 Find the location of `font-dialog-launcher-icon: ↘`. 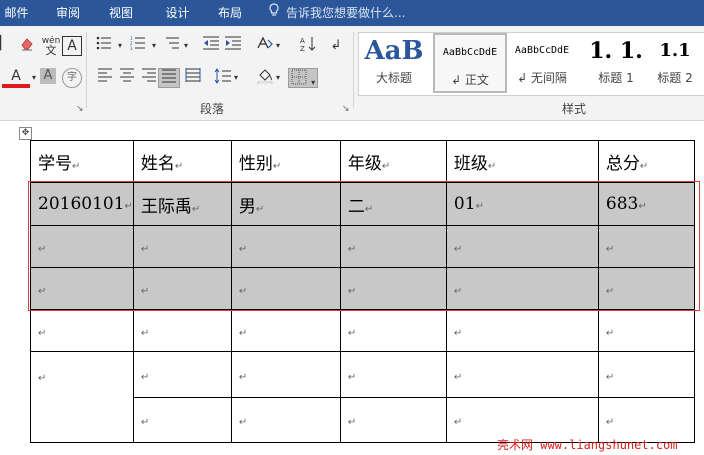

font-dialog-launcher-icon: ↘ is located at coordinates (80, 109).